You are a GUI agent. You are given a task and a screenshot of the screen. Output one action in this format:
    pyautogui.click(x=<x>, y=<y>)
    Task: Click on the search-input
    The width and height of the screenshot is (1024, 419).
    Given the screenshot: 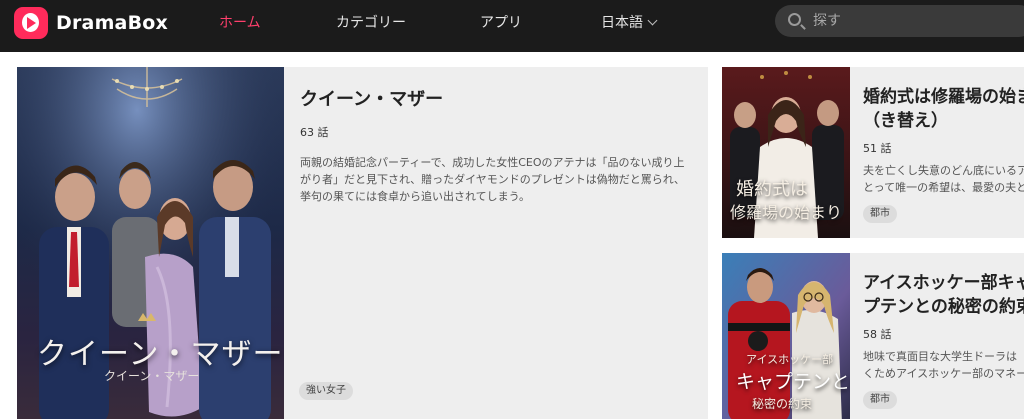 What is the action you would take?
    pyautogui.click(x=913, y=21)
    